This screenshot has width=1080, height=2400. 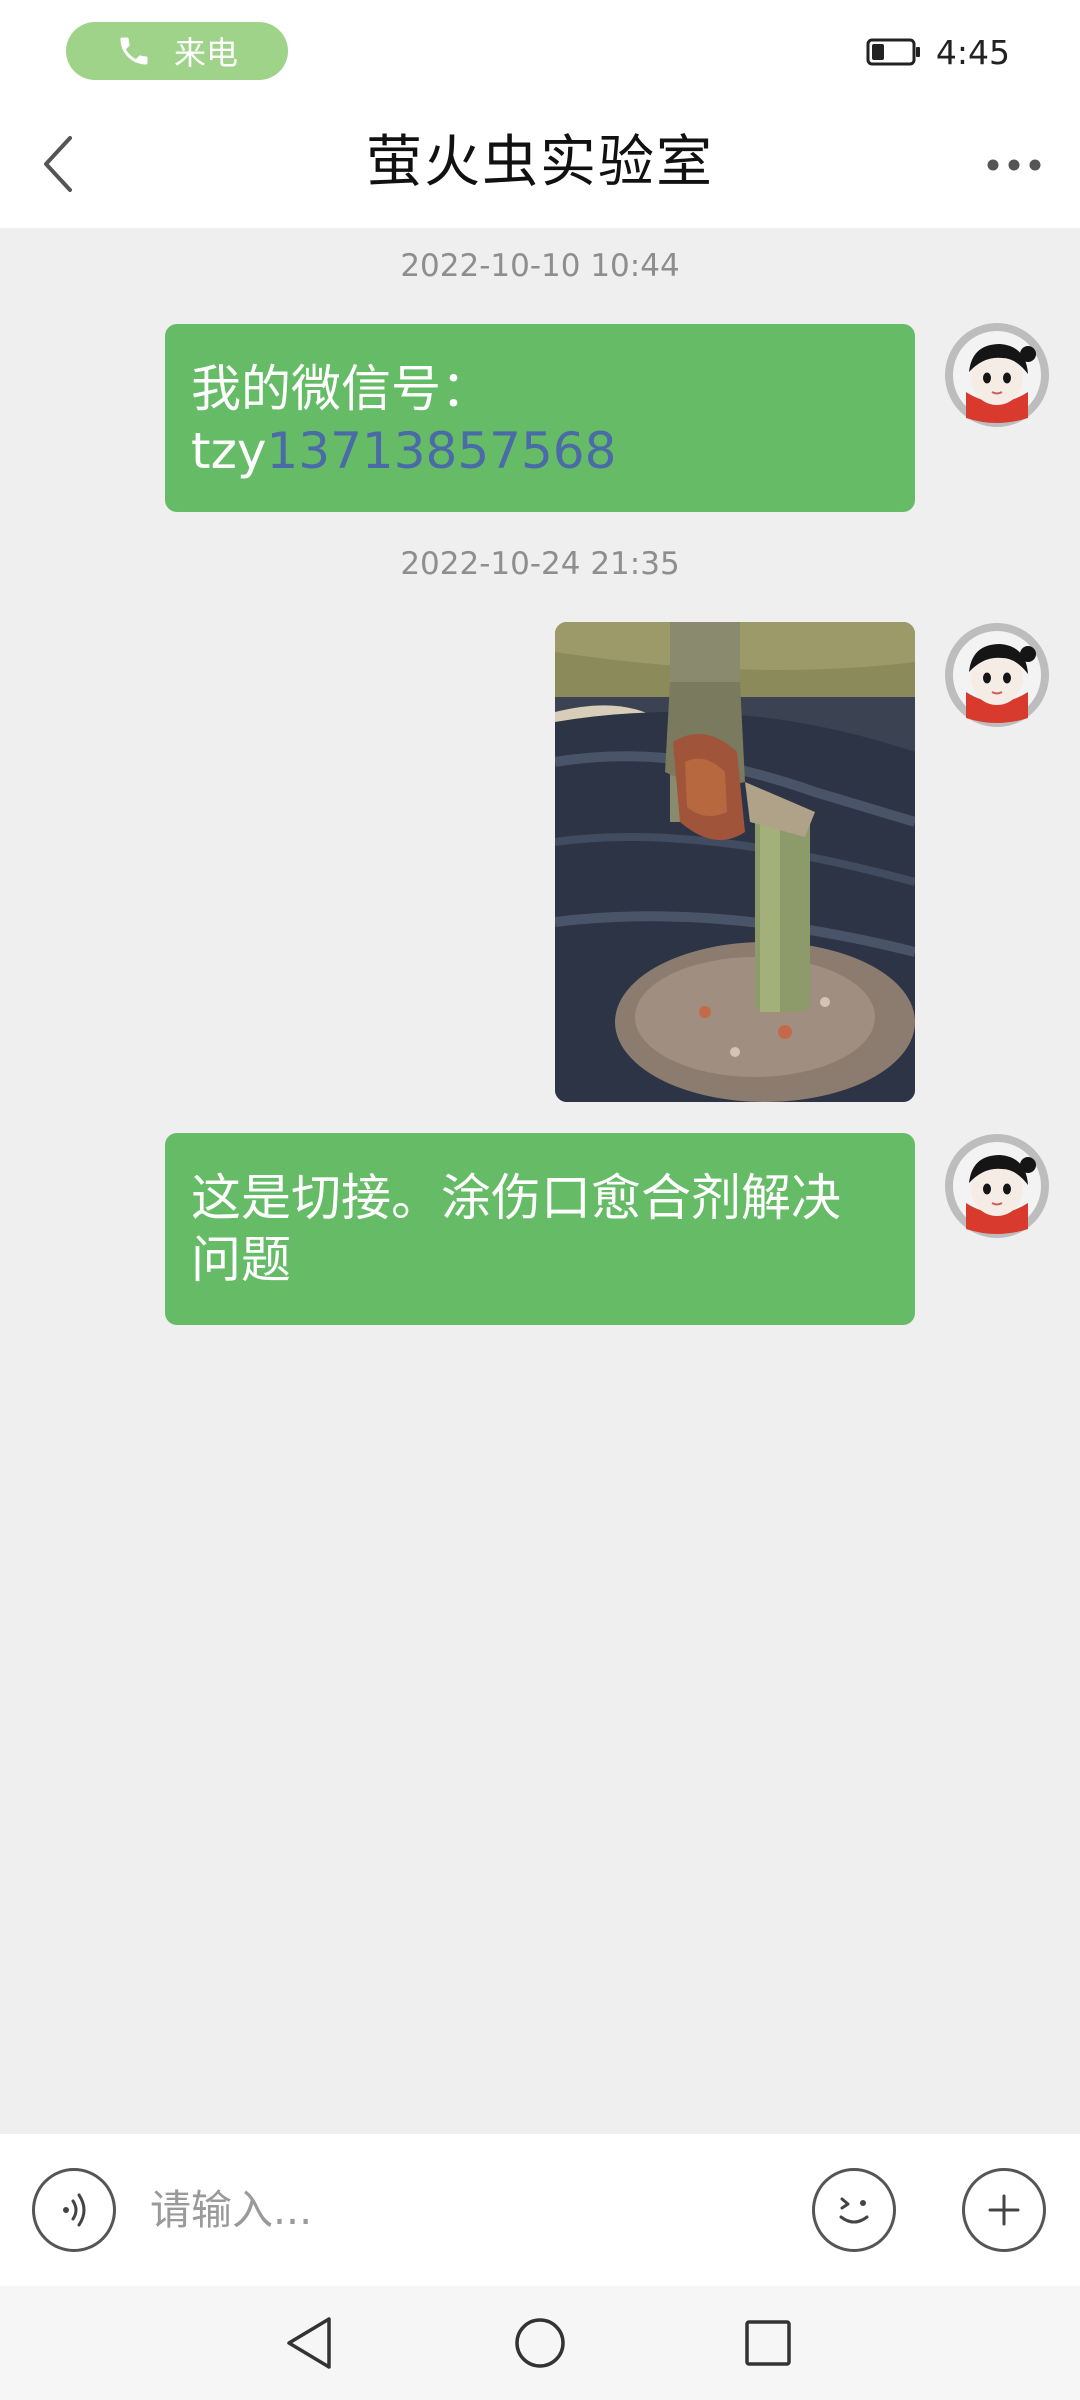 What do you see at coordinates (540, 564) in the screenshot?
I see `timestamp: 2022-10-24 21:35` at bounding box center [540, 564].